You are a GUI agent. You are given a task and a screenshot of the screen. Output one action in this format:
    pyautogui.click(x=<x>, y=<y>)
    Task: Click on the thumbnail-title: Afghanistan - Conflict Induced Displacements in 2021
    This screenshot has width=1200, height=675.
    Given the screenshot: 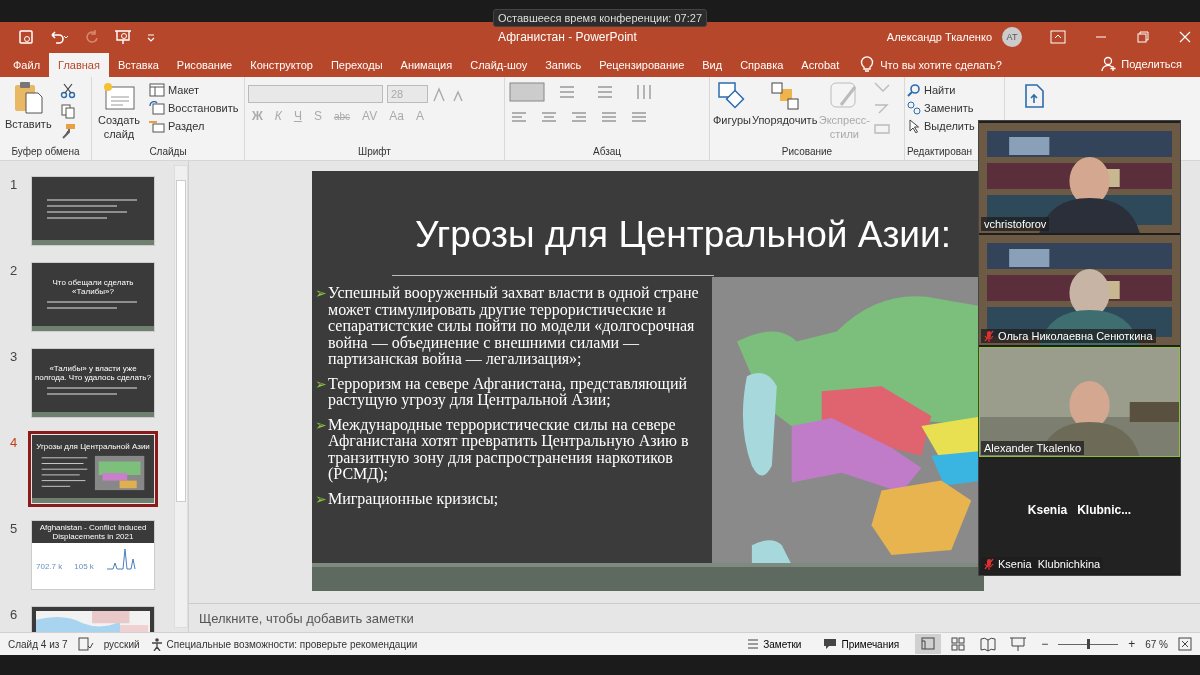 What is the action you would take?
    pyautogui.click(x=93, y=532)
    